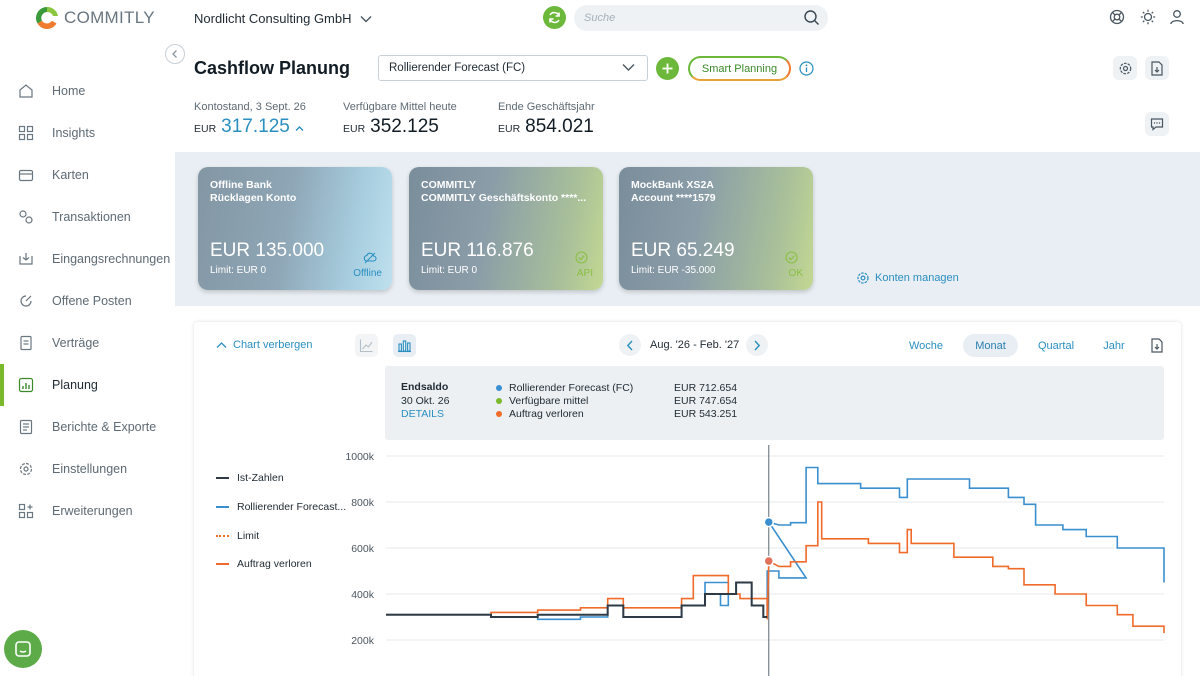  I want to click on user-icon, so click(1177, 17).